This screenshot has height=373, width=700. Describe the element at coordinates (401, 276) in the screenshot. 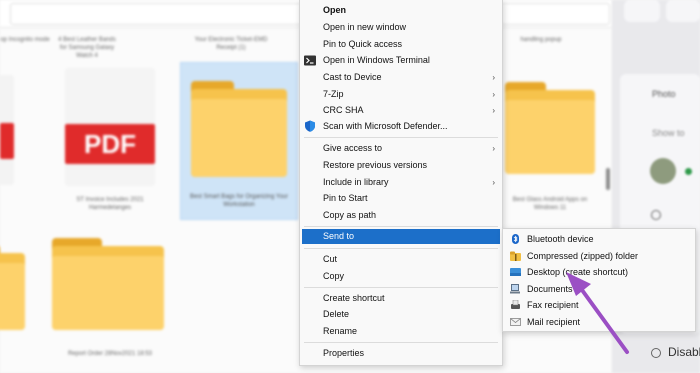

I see `menu-item-copy: Copy` at that location.